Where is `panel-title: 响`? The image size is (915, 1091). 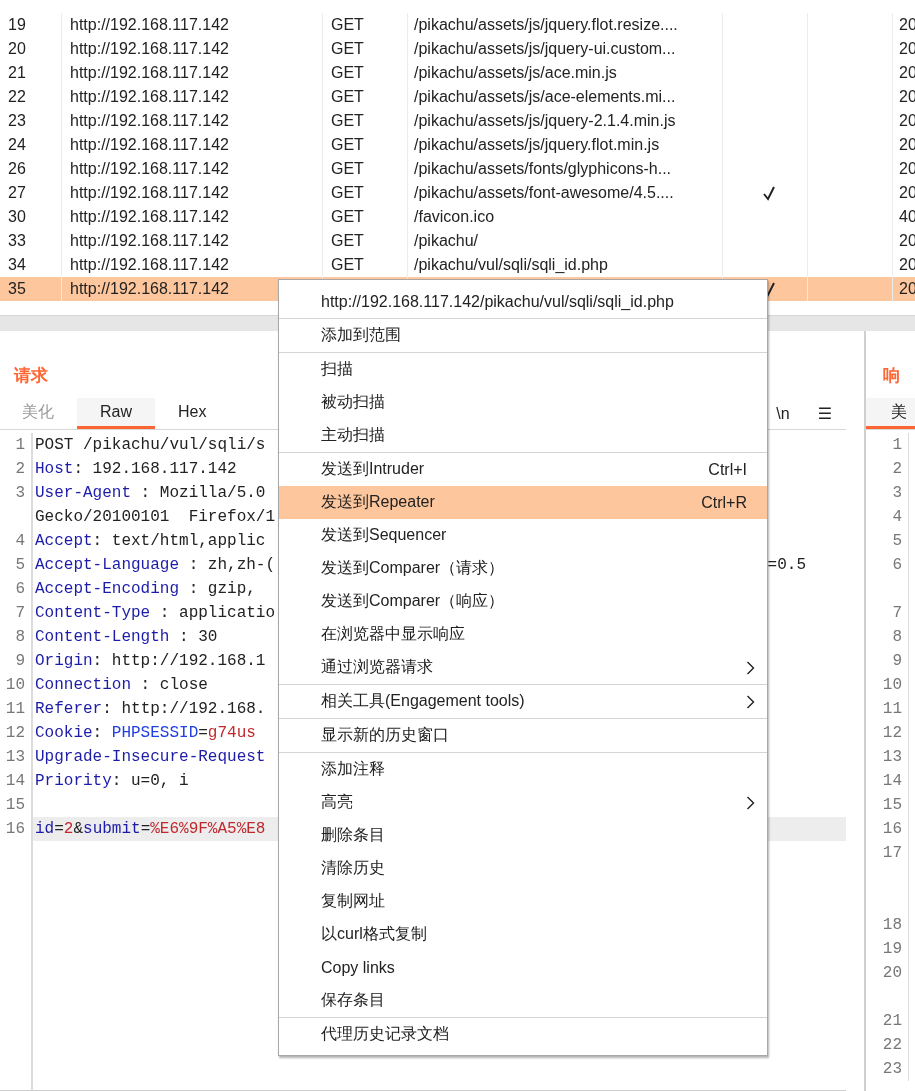 panel-title: 响 is located at coordinates (891, 376).